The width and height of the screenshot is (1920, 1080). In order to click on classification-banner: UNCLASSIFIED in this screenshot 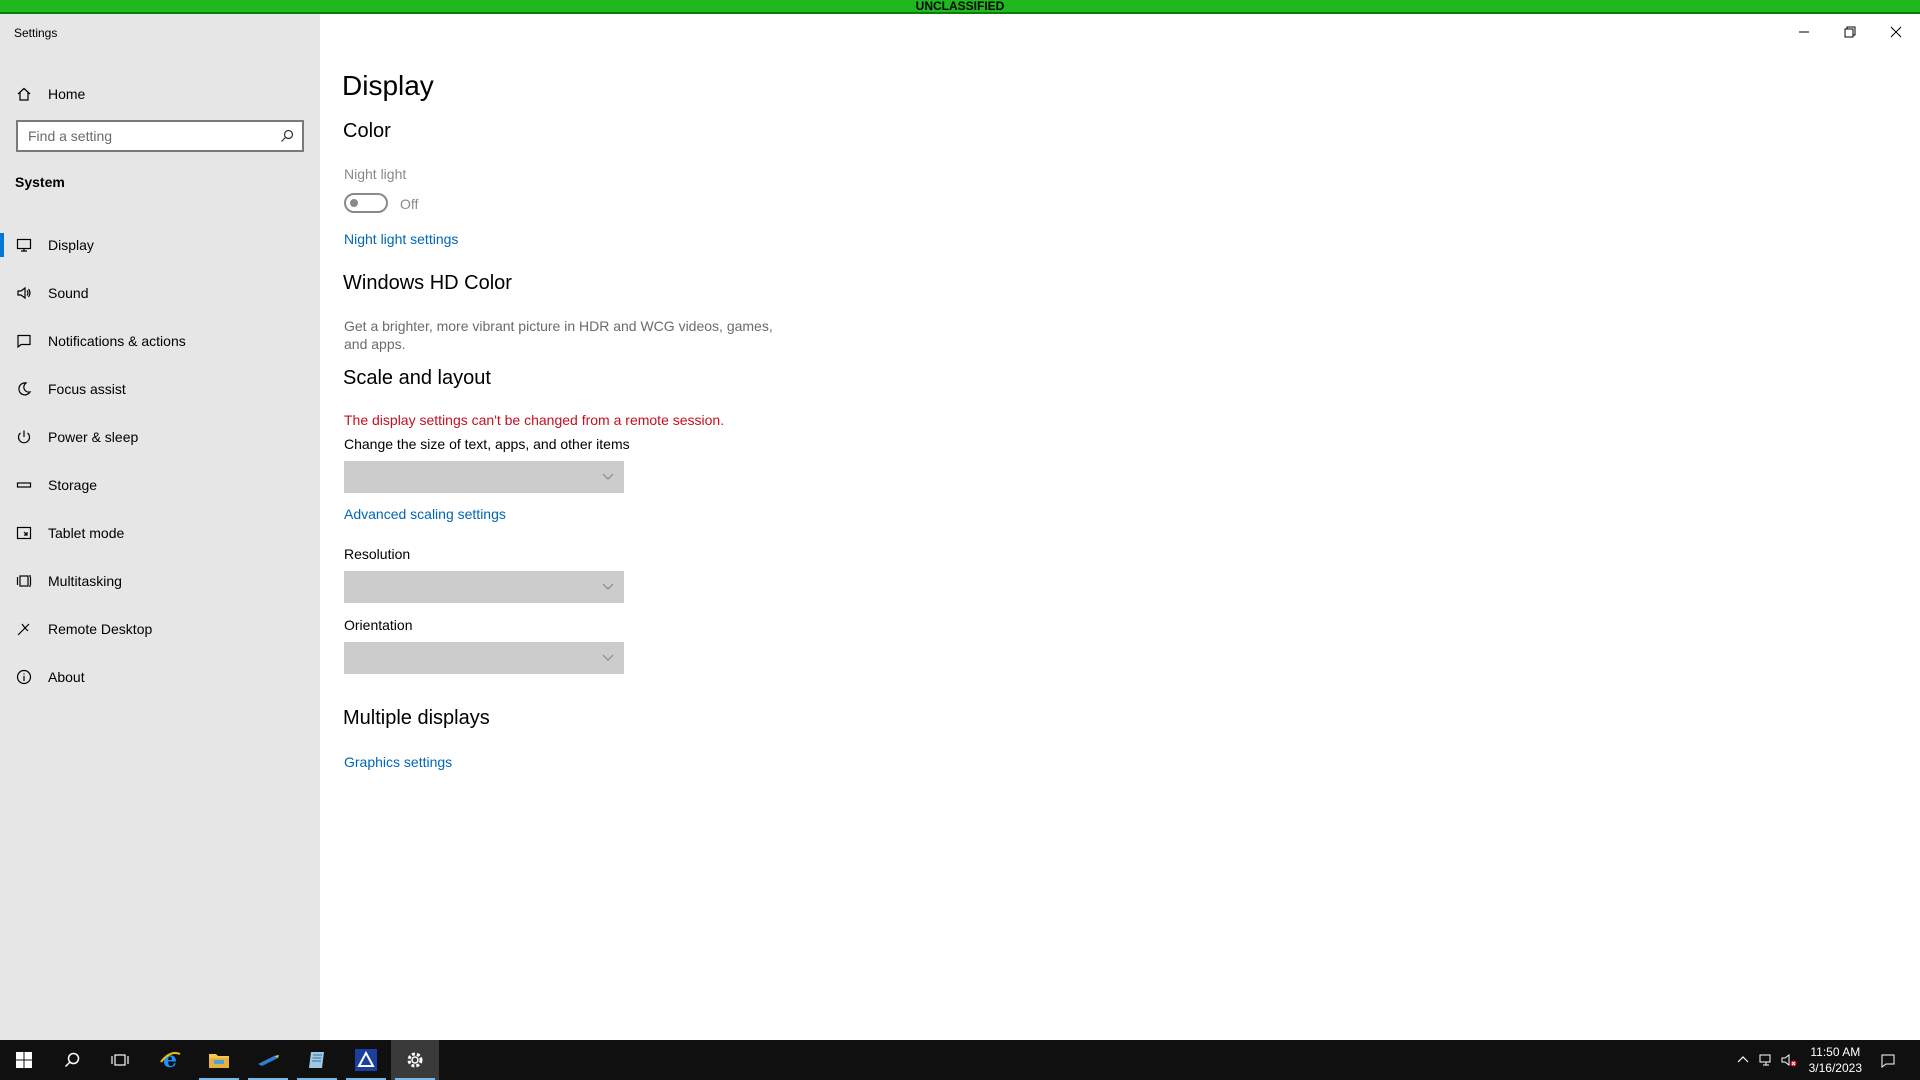, I will do `click(960, 7)`.